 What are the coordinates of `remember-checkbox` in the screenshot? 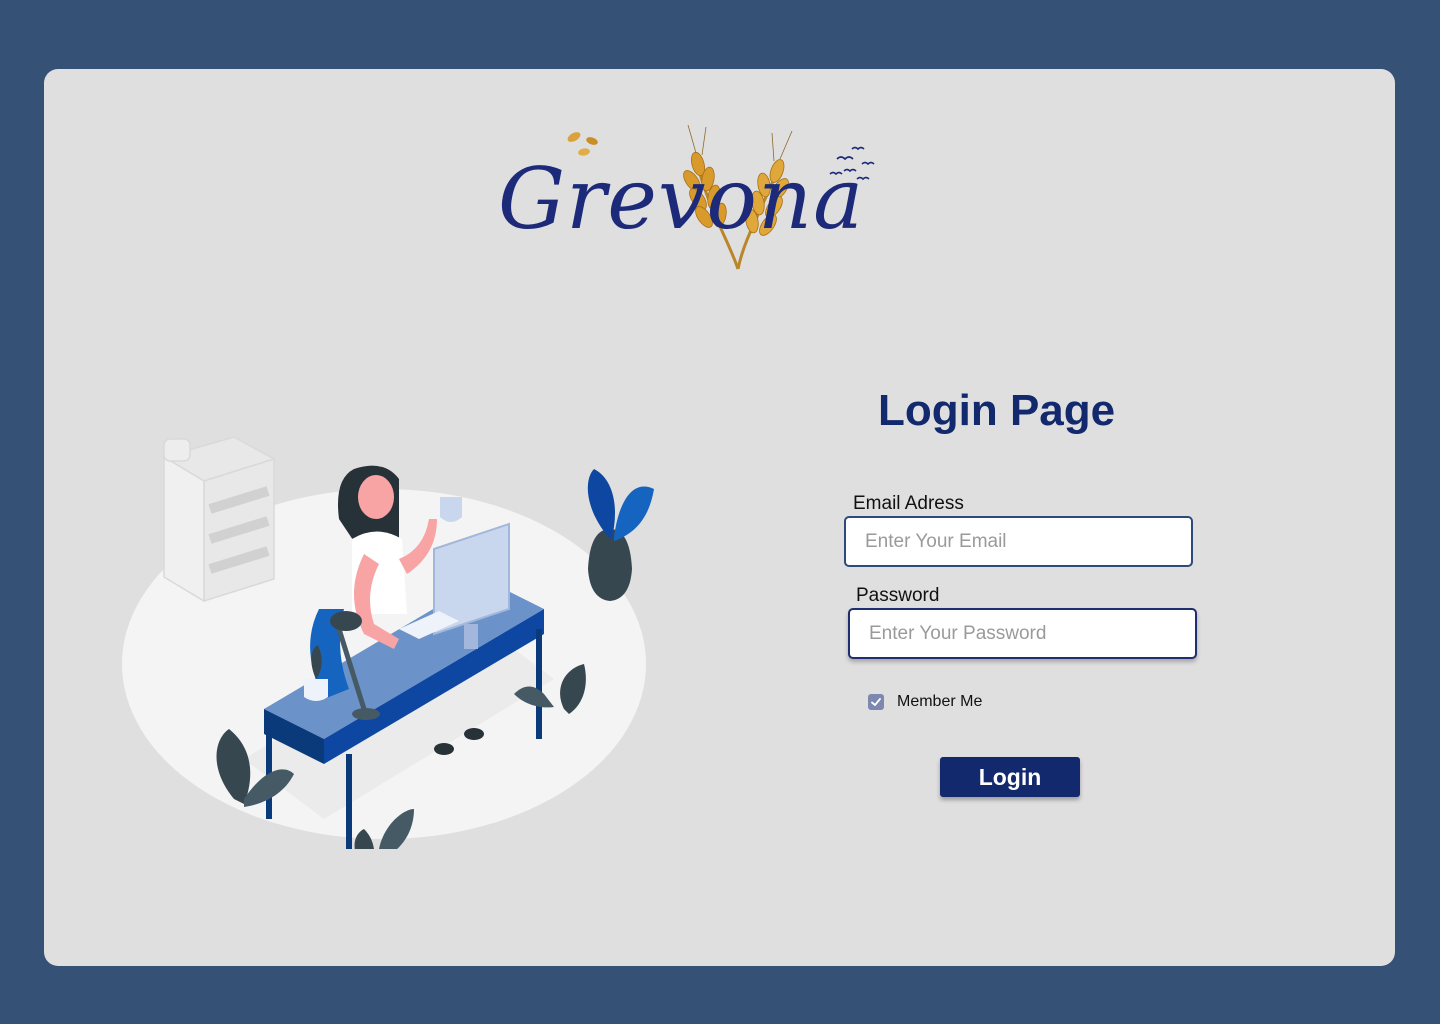 It's located at (876, 702).